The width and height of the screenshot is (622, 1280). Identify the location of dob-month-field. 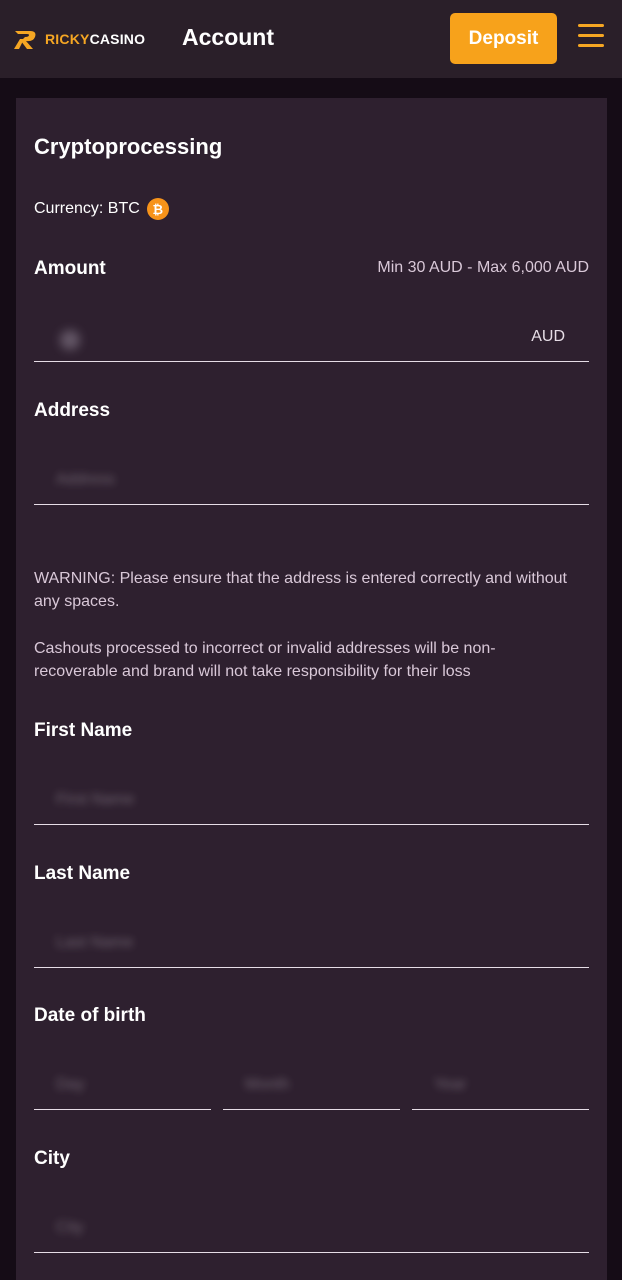
(311, 1085).